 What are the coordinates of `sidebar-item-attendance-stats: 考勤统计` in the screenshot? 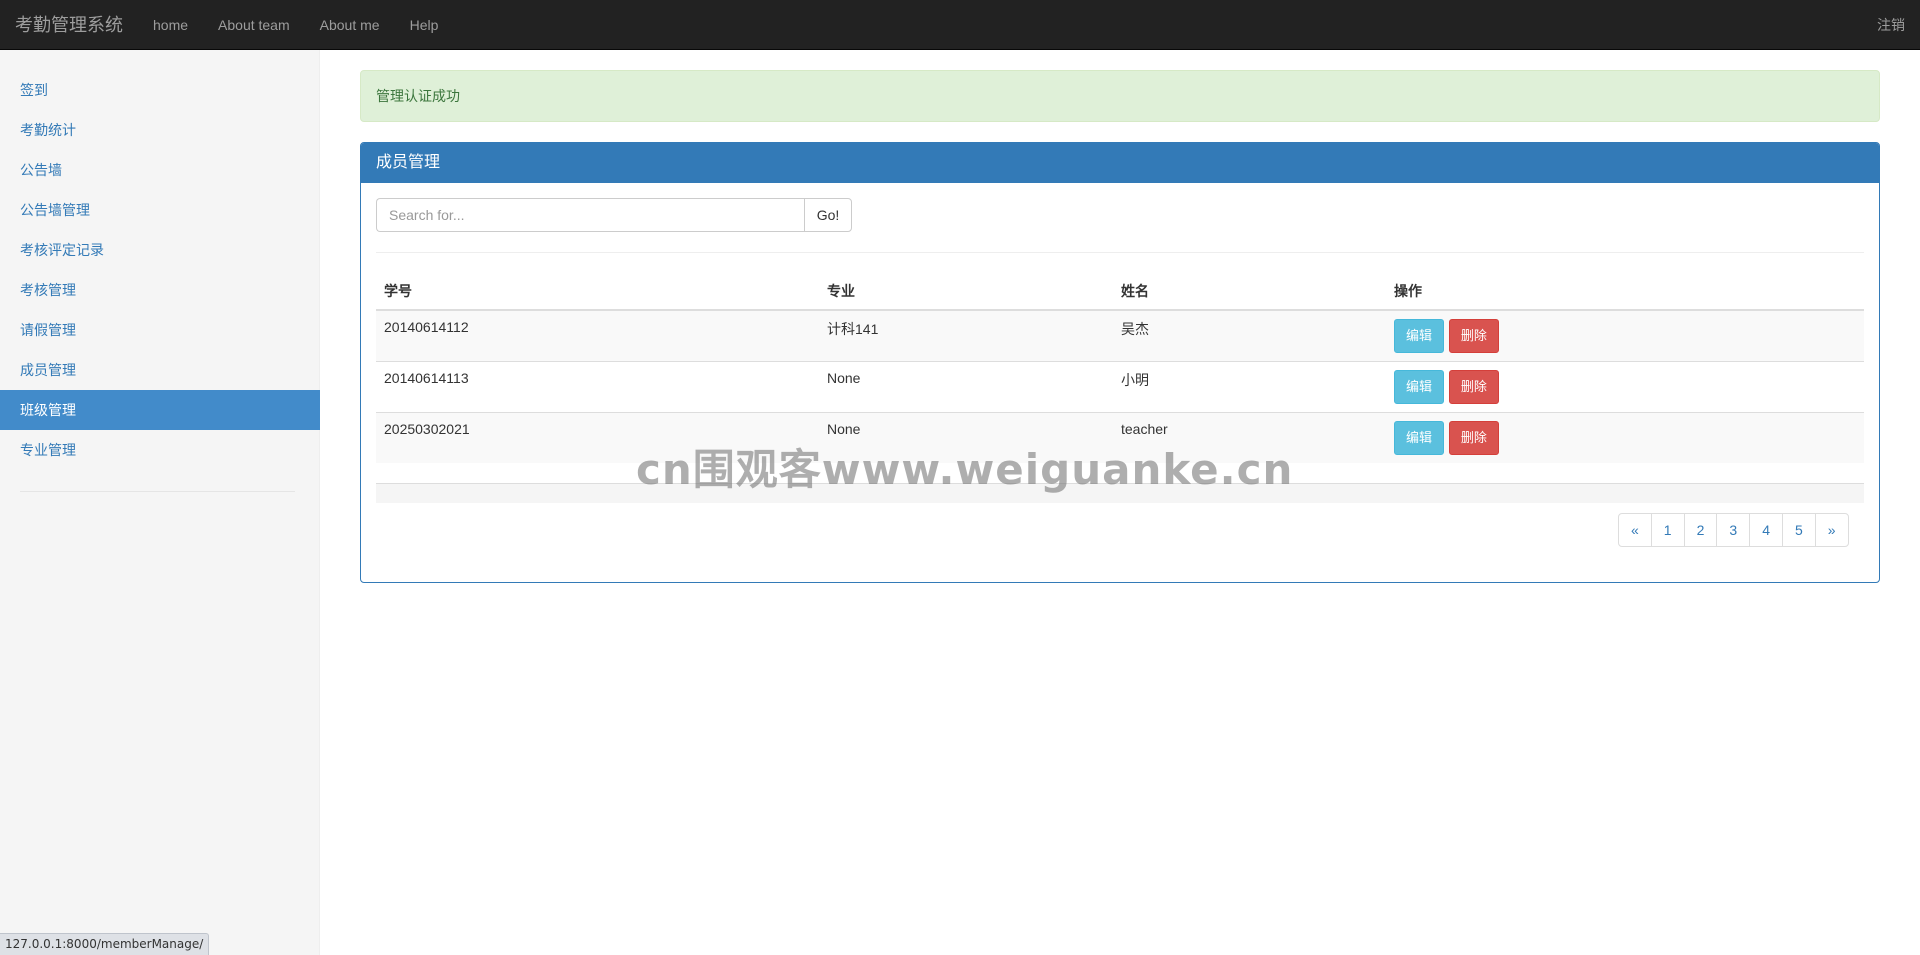 It's located at (160, 130).